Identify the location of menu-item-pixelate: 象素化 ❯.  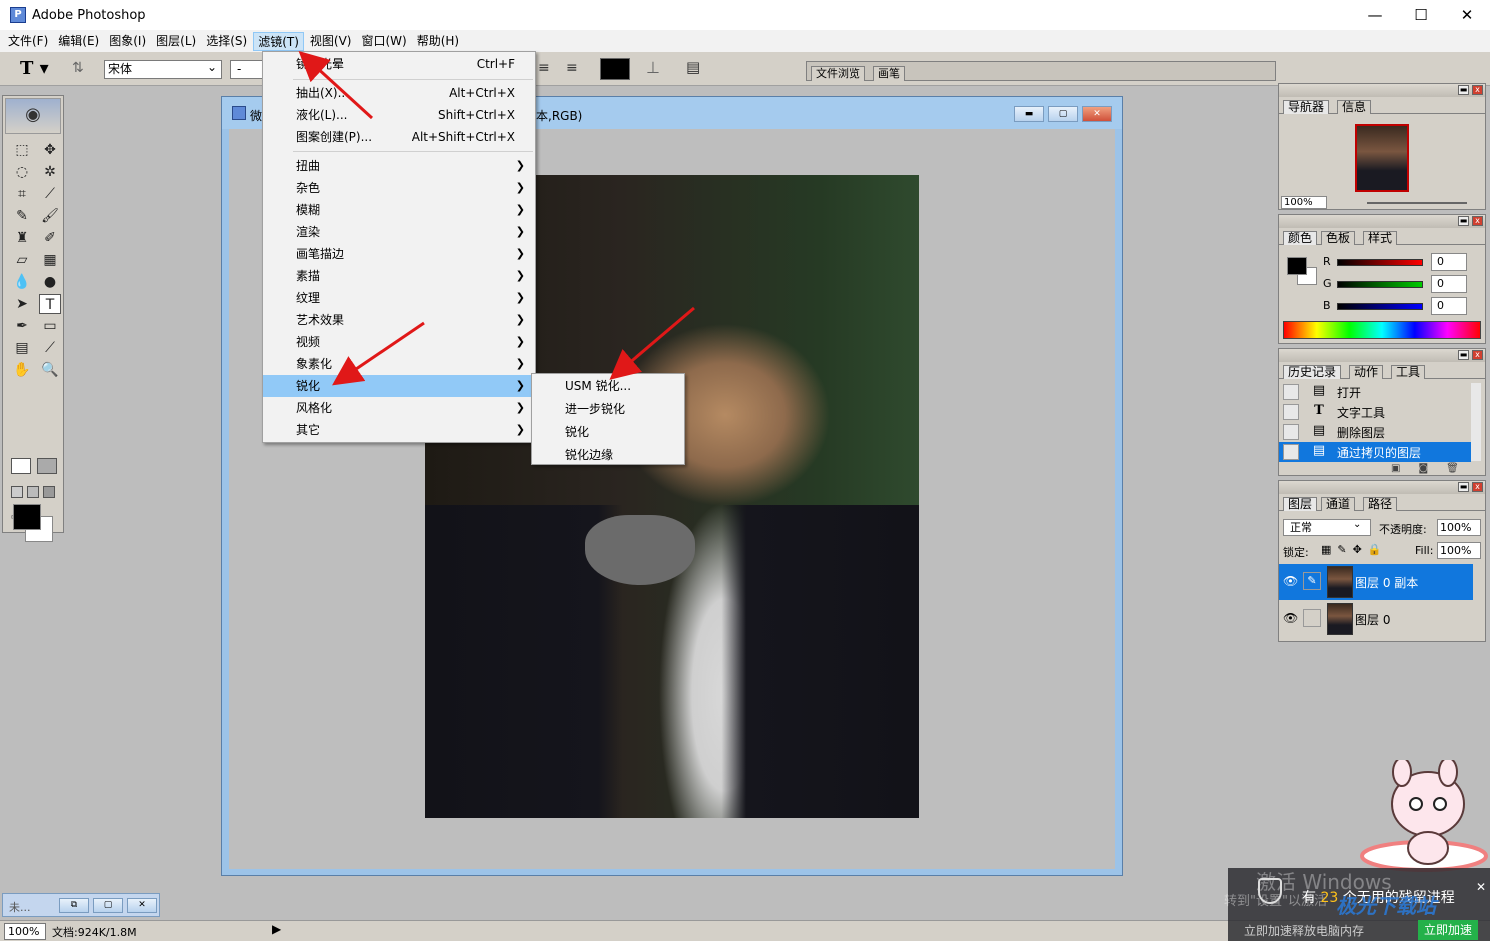
(399, 364).